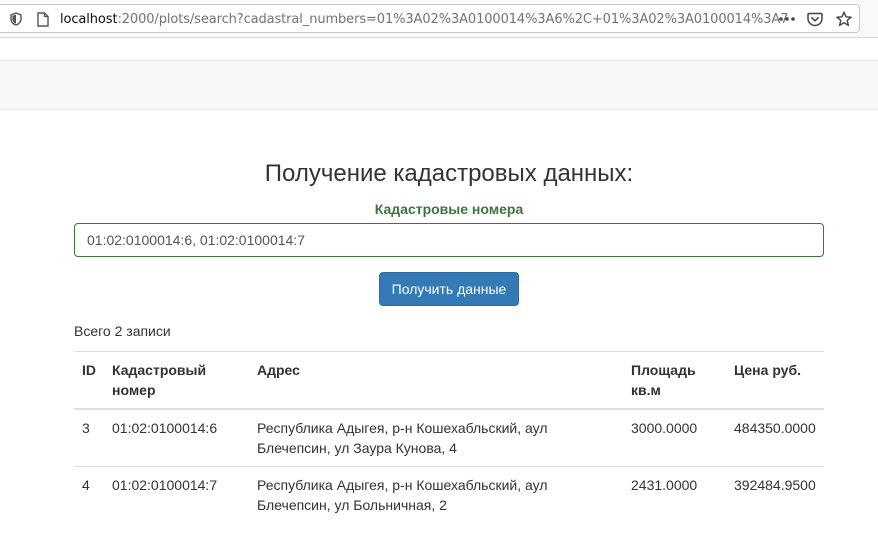 This screenshot has height=550, width=878. I want to click on cell-id: 3, so click(86, 428).